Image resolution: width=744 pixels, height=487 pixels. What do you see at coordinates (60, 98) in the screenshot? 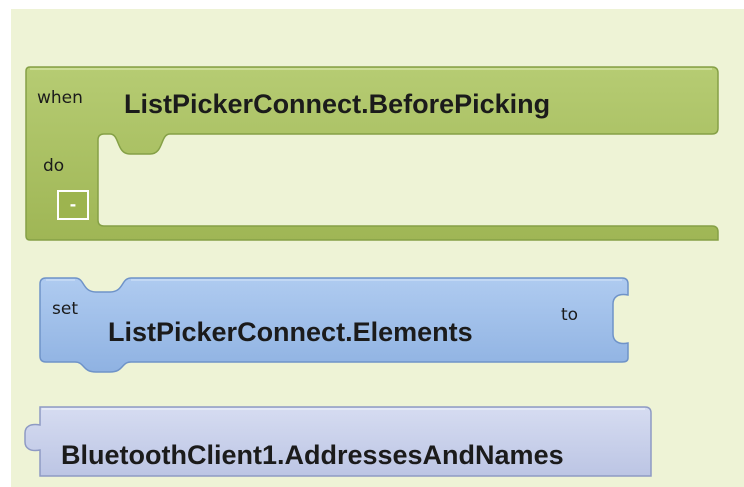
I see `when-keyword: when` at bounding box center [60, 98].